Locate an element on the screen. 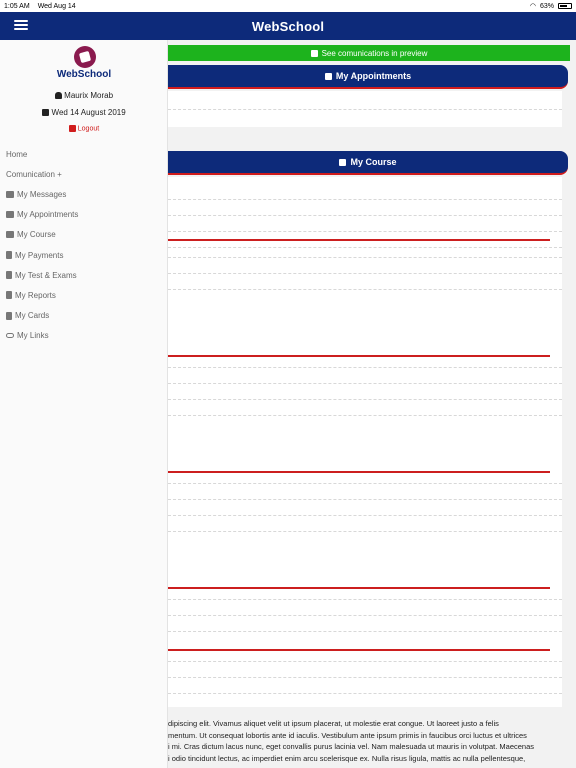 This screenshot has height=768, width=576. preview-label: See comunications in preview is located at coordinates (374, 53).